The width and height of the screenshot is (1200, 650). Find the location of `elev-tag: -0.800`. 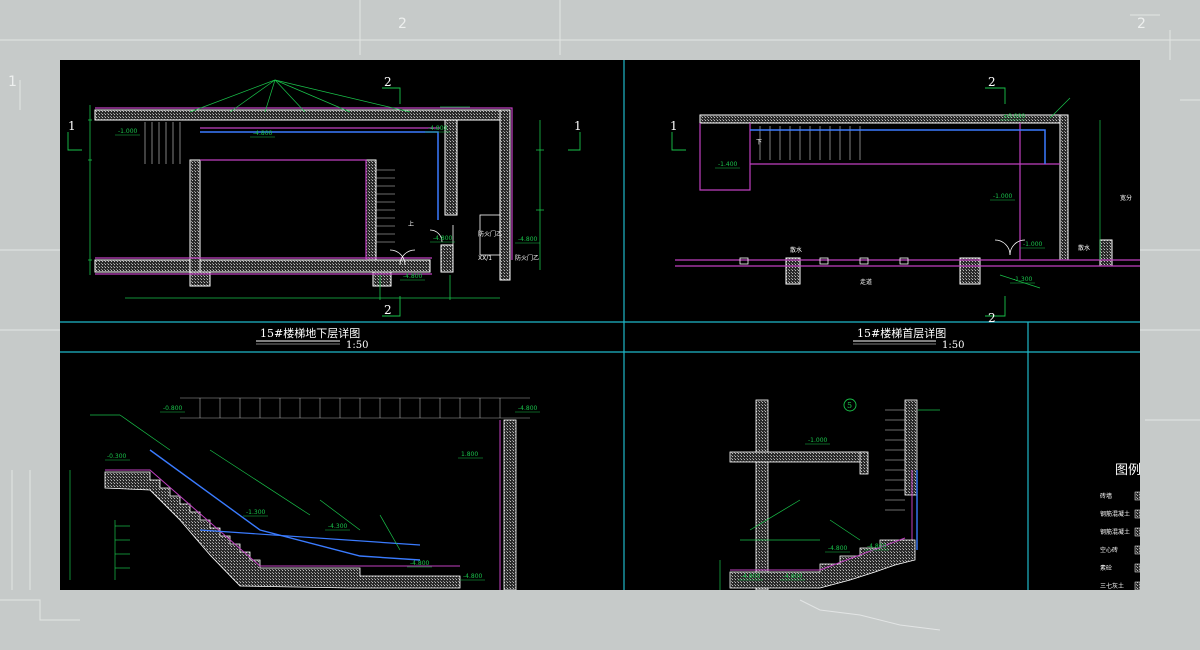

elev-tag: -0.800 is located at coordinates (173, 408).